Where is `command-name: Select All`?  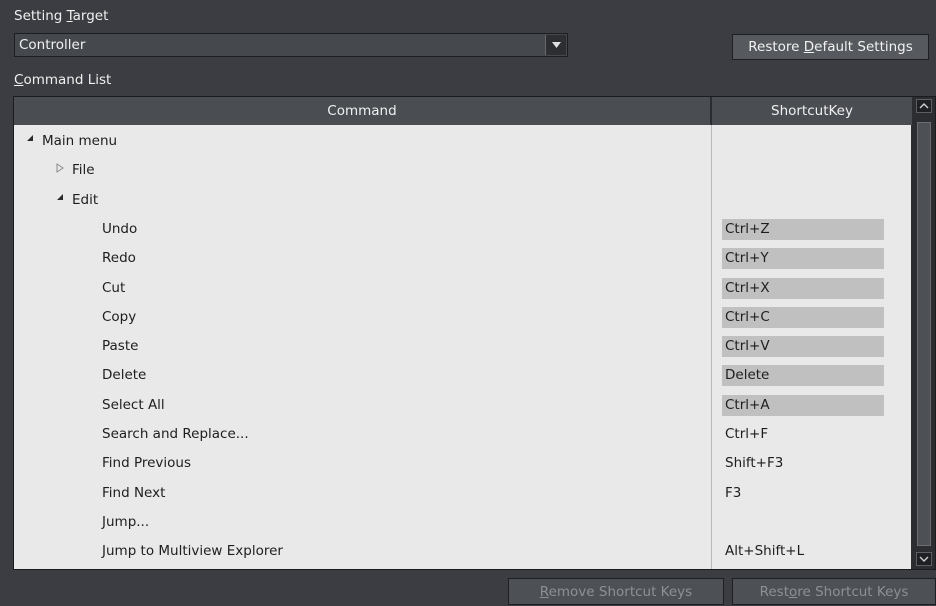 command-name: Select All is located at coordinates (133, 404).